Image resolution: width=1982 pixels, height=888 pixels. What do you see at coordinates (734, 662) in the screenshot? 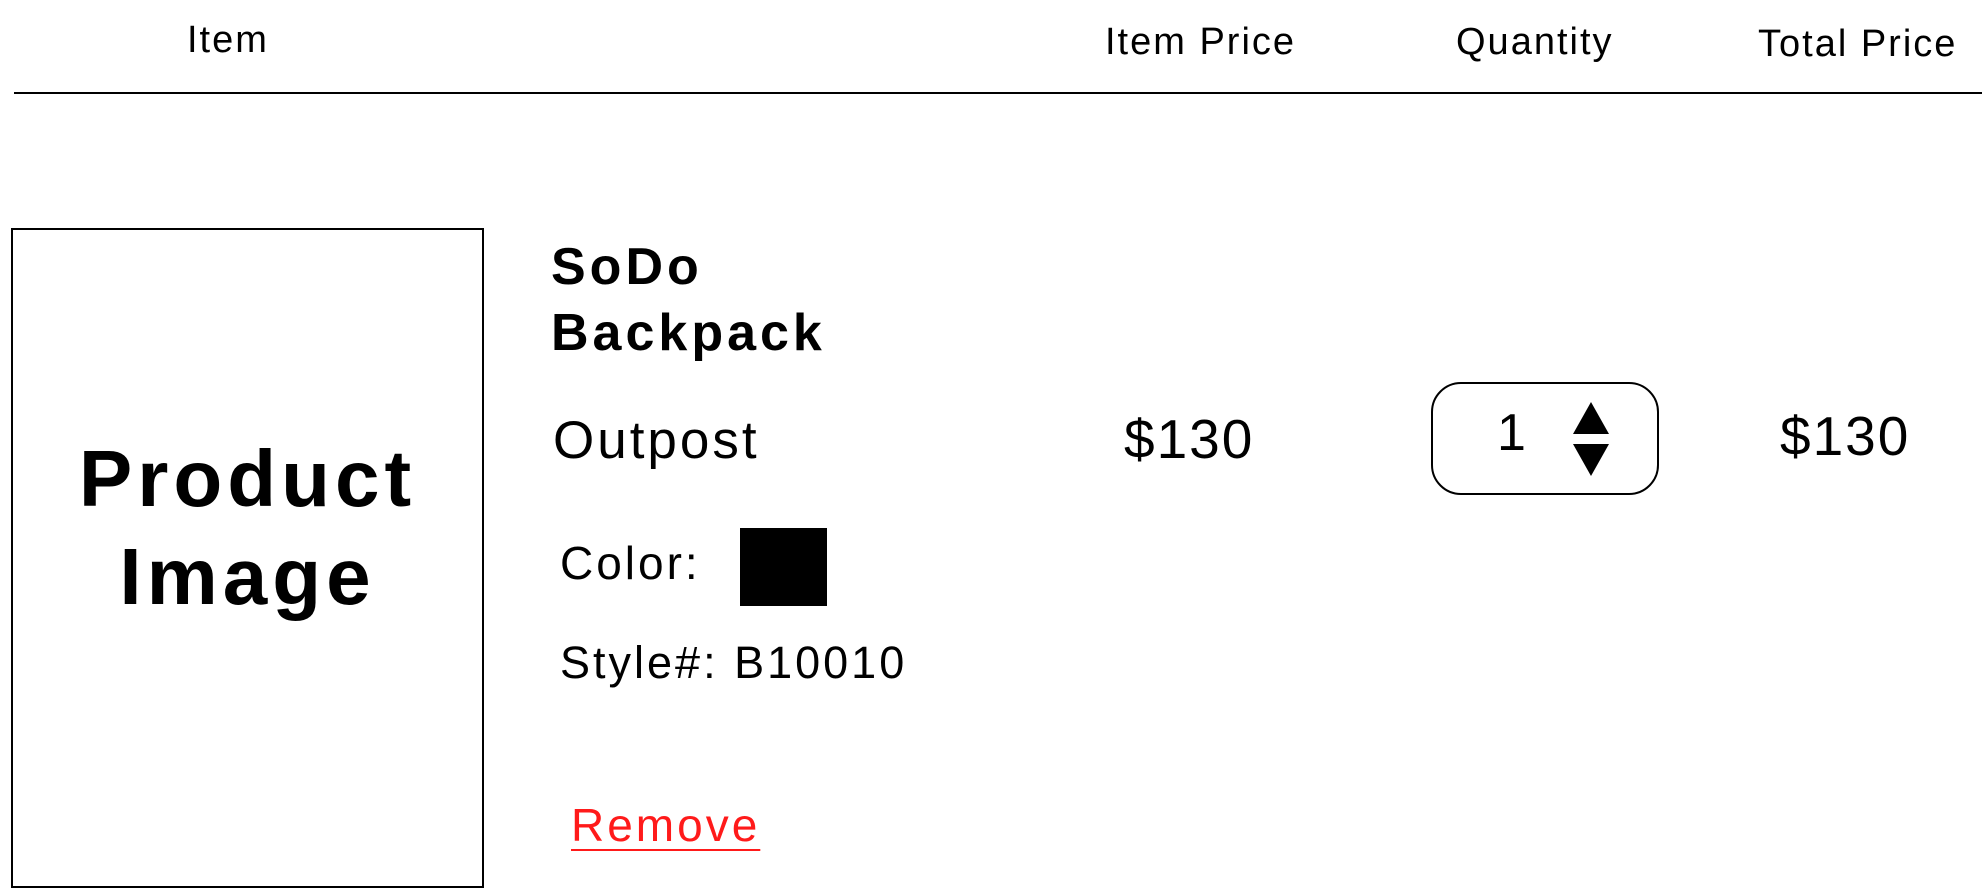
I see `style-number: Style#: B10010` at bounding box center [734, 662].